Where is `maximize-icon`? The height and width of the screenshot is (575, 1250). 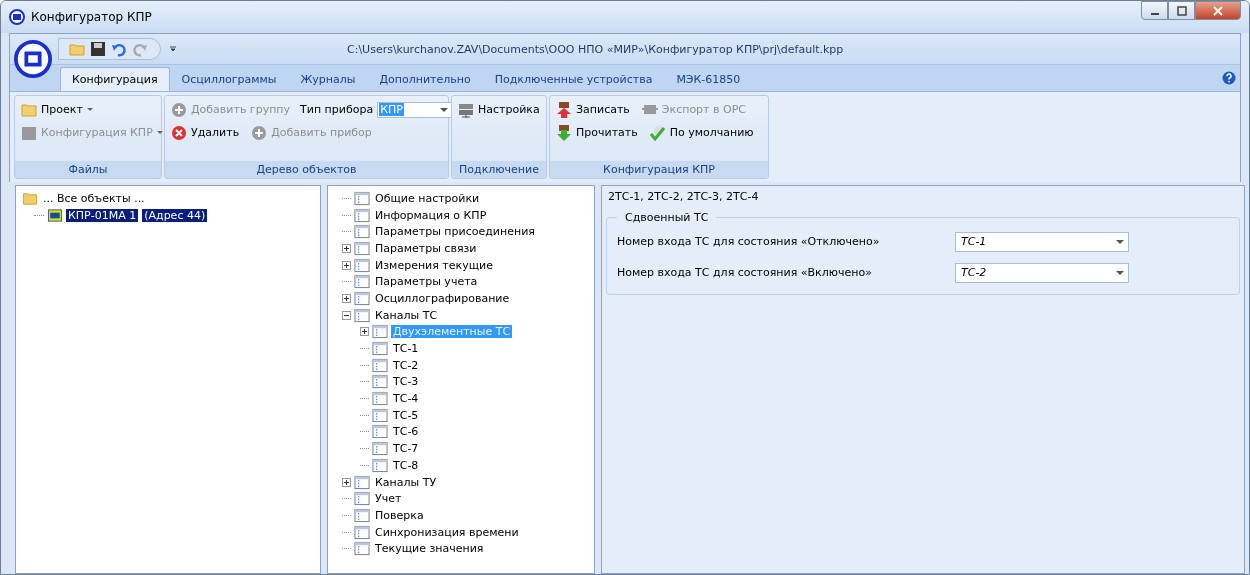
maximize-icon is located at coordinates (1181, 10).